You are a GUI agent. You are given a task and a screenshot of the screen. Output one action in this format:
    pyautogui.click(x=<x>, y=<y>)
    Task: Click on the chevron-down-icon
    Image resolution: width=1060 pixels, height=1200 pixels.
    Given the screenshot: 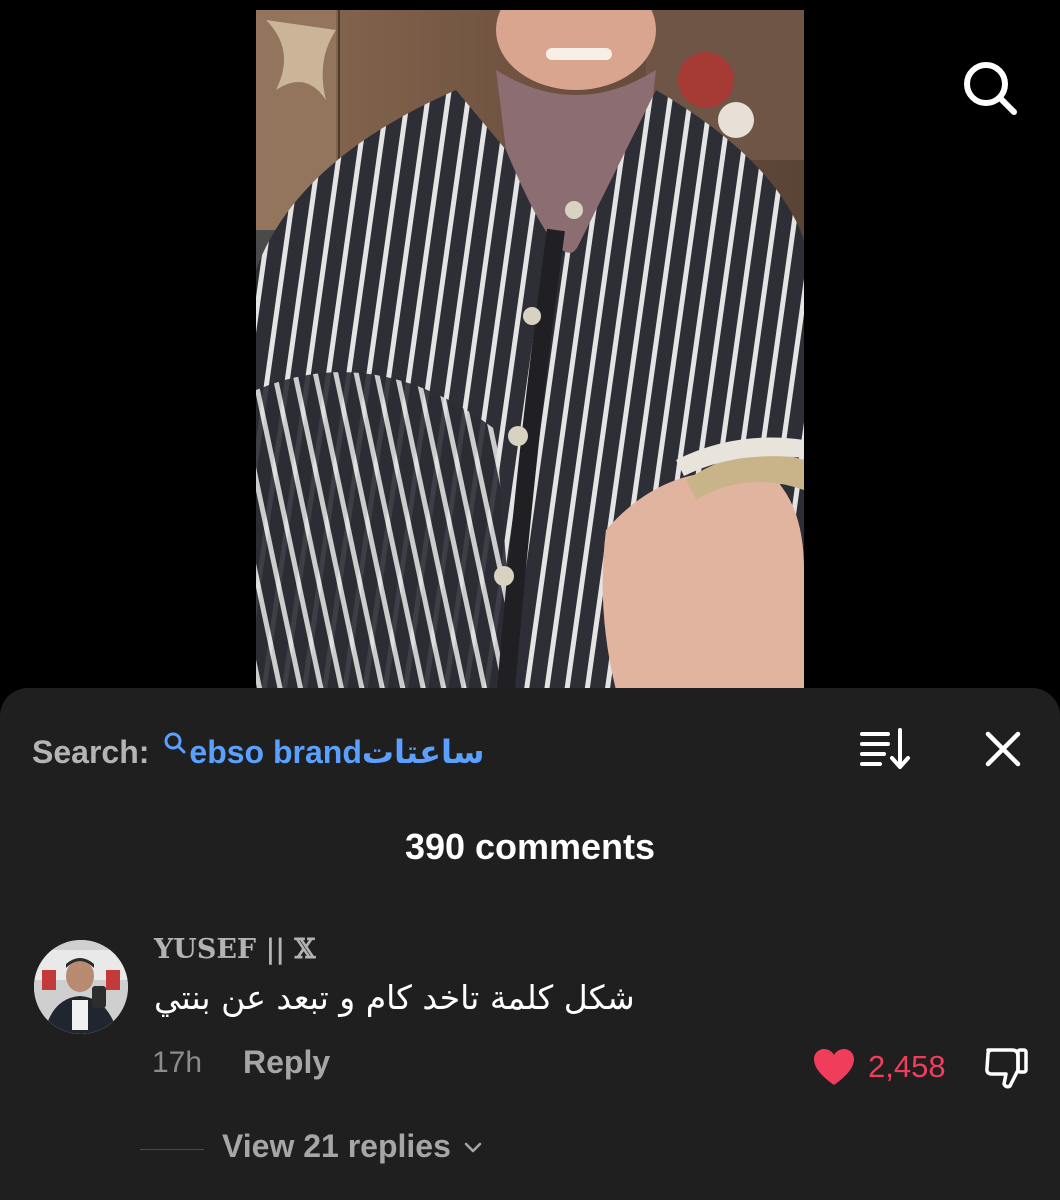 What is the action you would take?
    pyautogui.click(x=473, y=1147)
    